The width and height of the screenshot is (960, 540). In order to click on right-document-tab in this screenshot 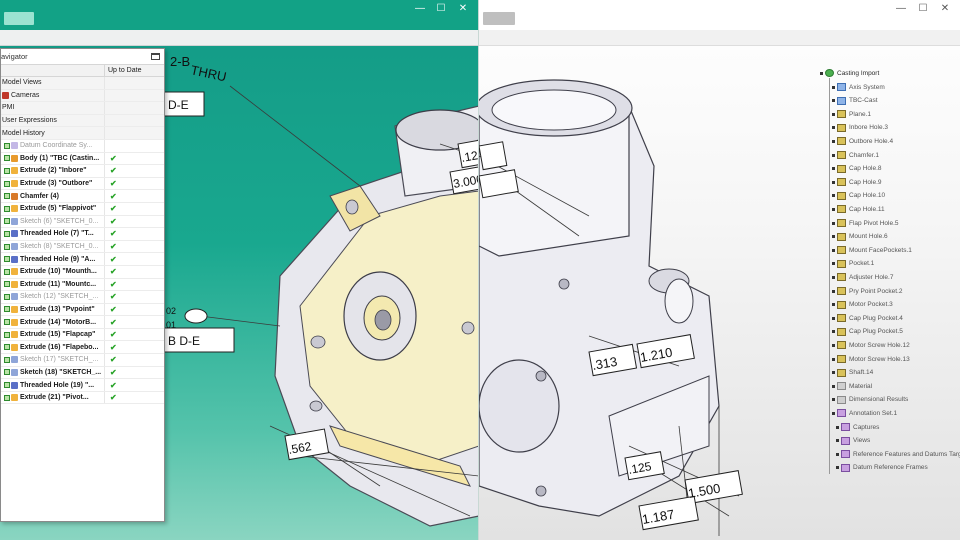, I will do `click(499, 18)`.